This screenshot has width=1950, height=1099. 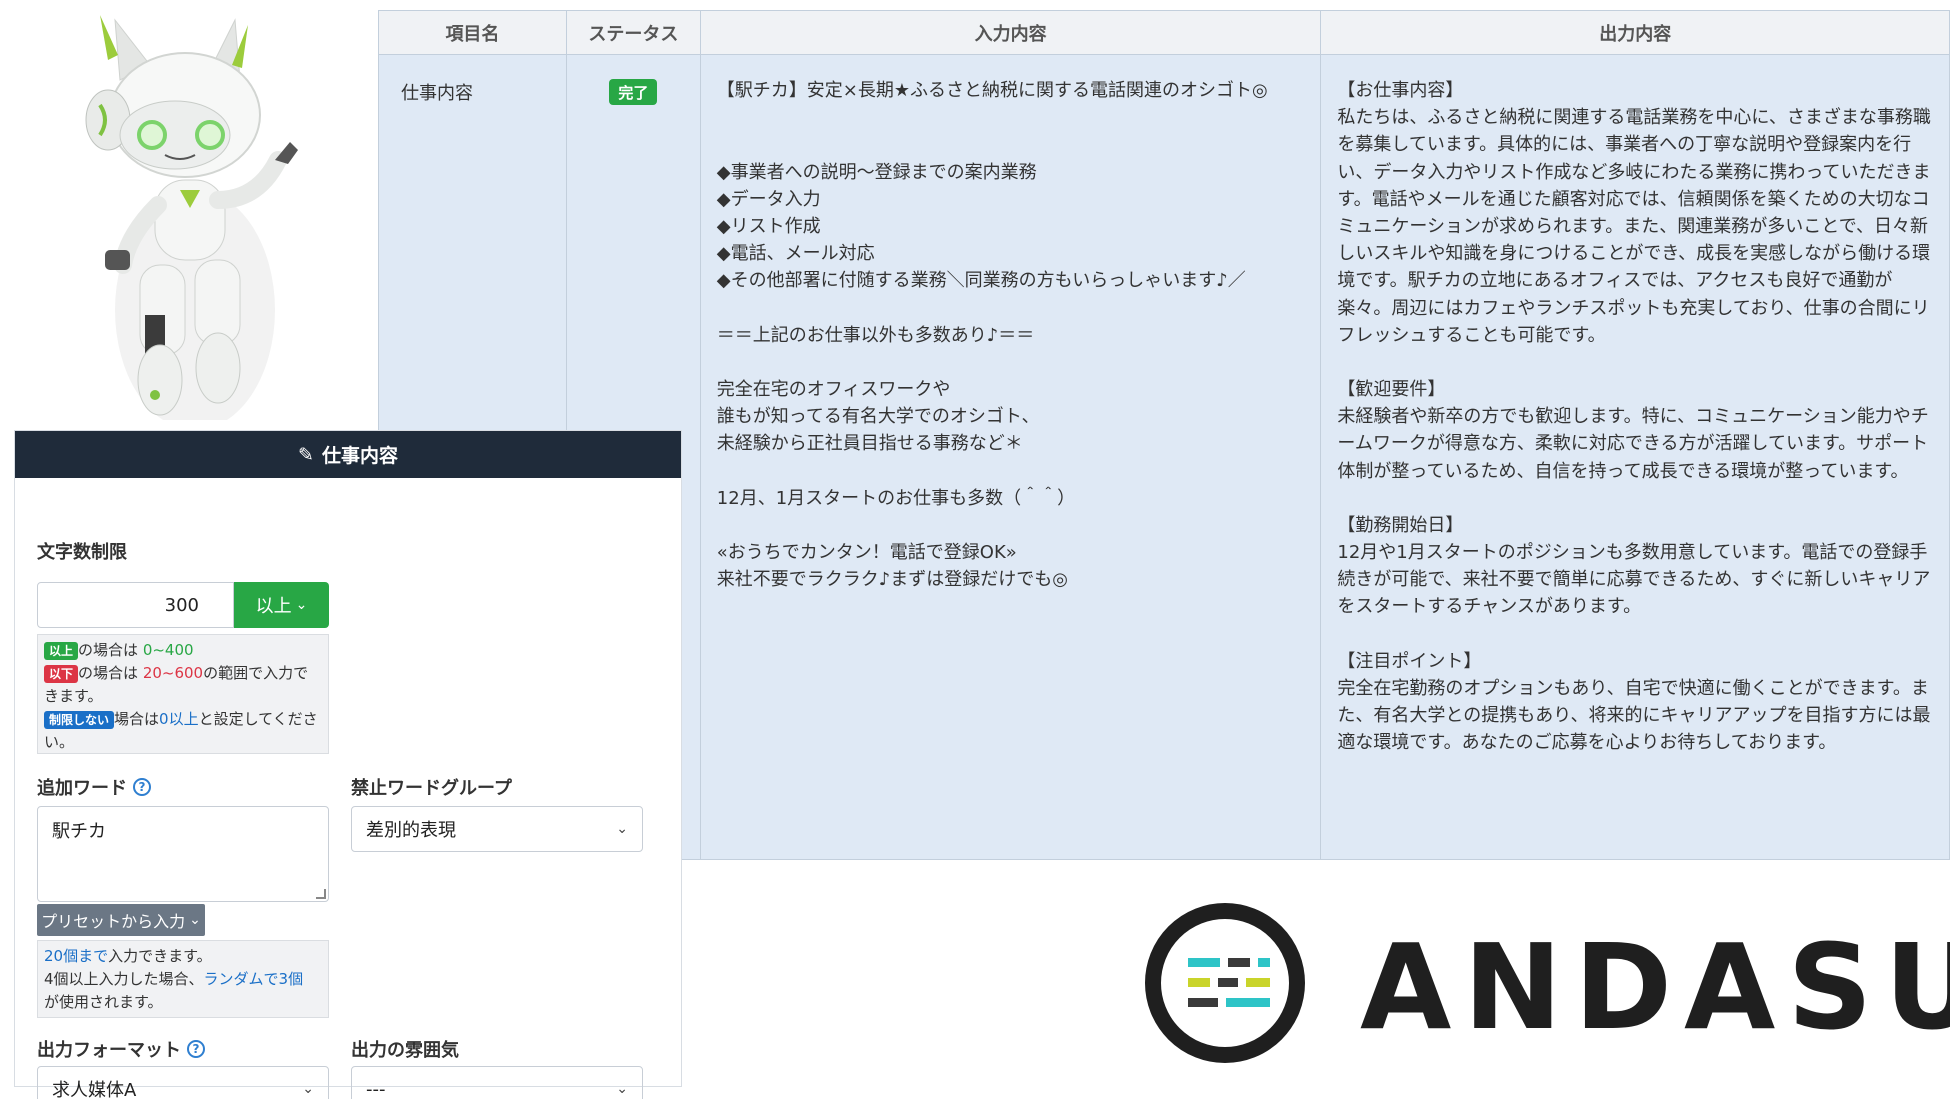 I want to click on andasu-logo: ANDASU, so click(x=1547, y=983).